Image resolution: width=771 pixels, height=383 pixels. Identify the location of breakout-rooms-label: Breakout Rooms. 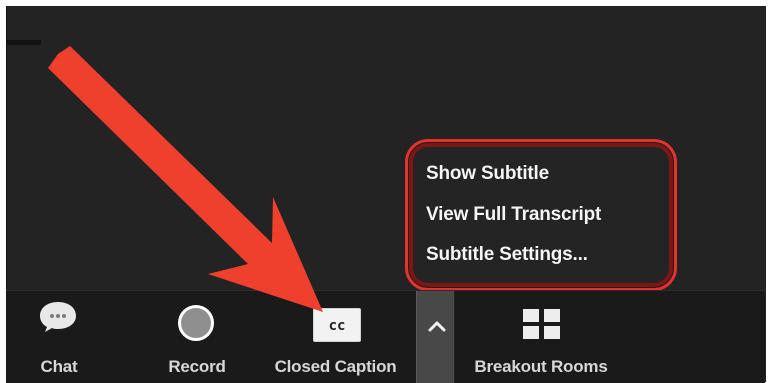
(541, 366).